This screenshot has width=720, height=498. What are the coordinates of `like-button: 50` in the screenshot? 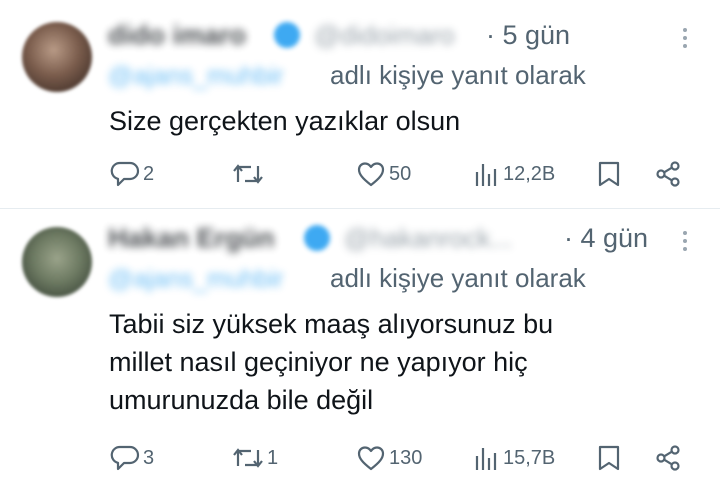 It's located at (383, 174).